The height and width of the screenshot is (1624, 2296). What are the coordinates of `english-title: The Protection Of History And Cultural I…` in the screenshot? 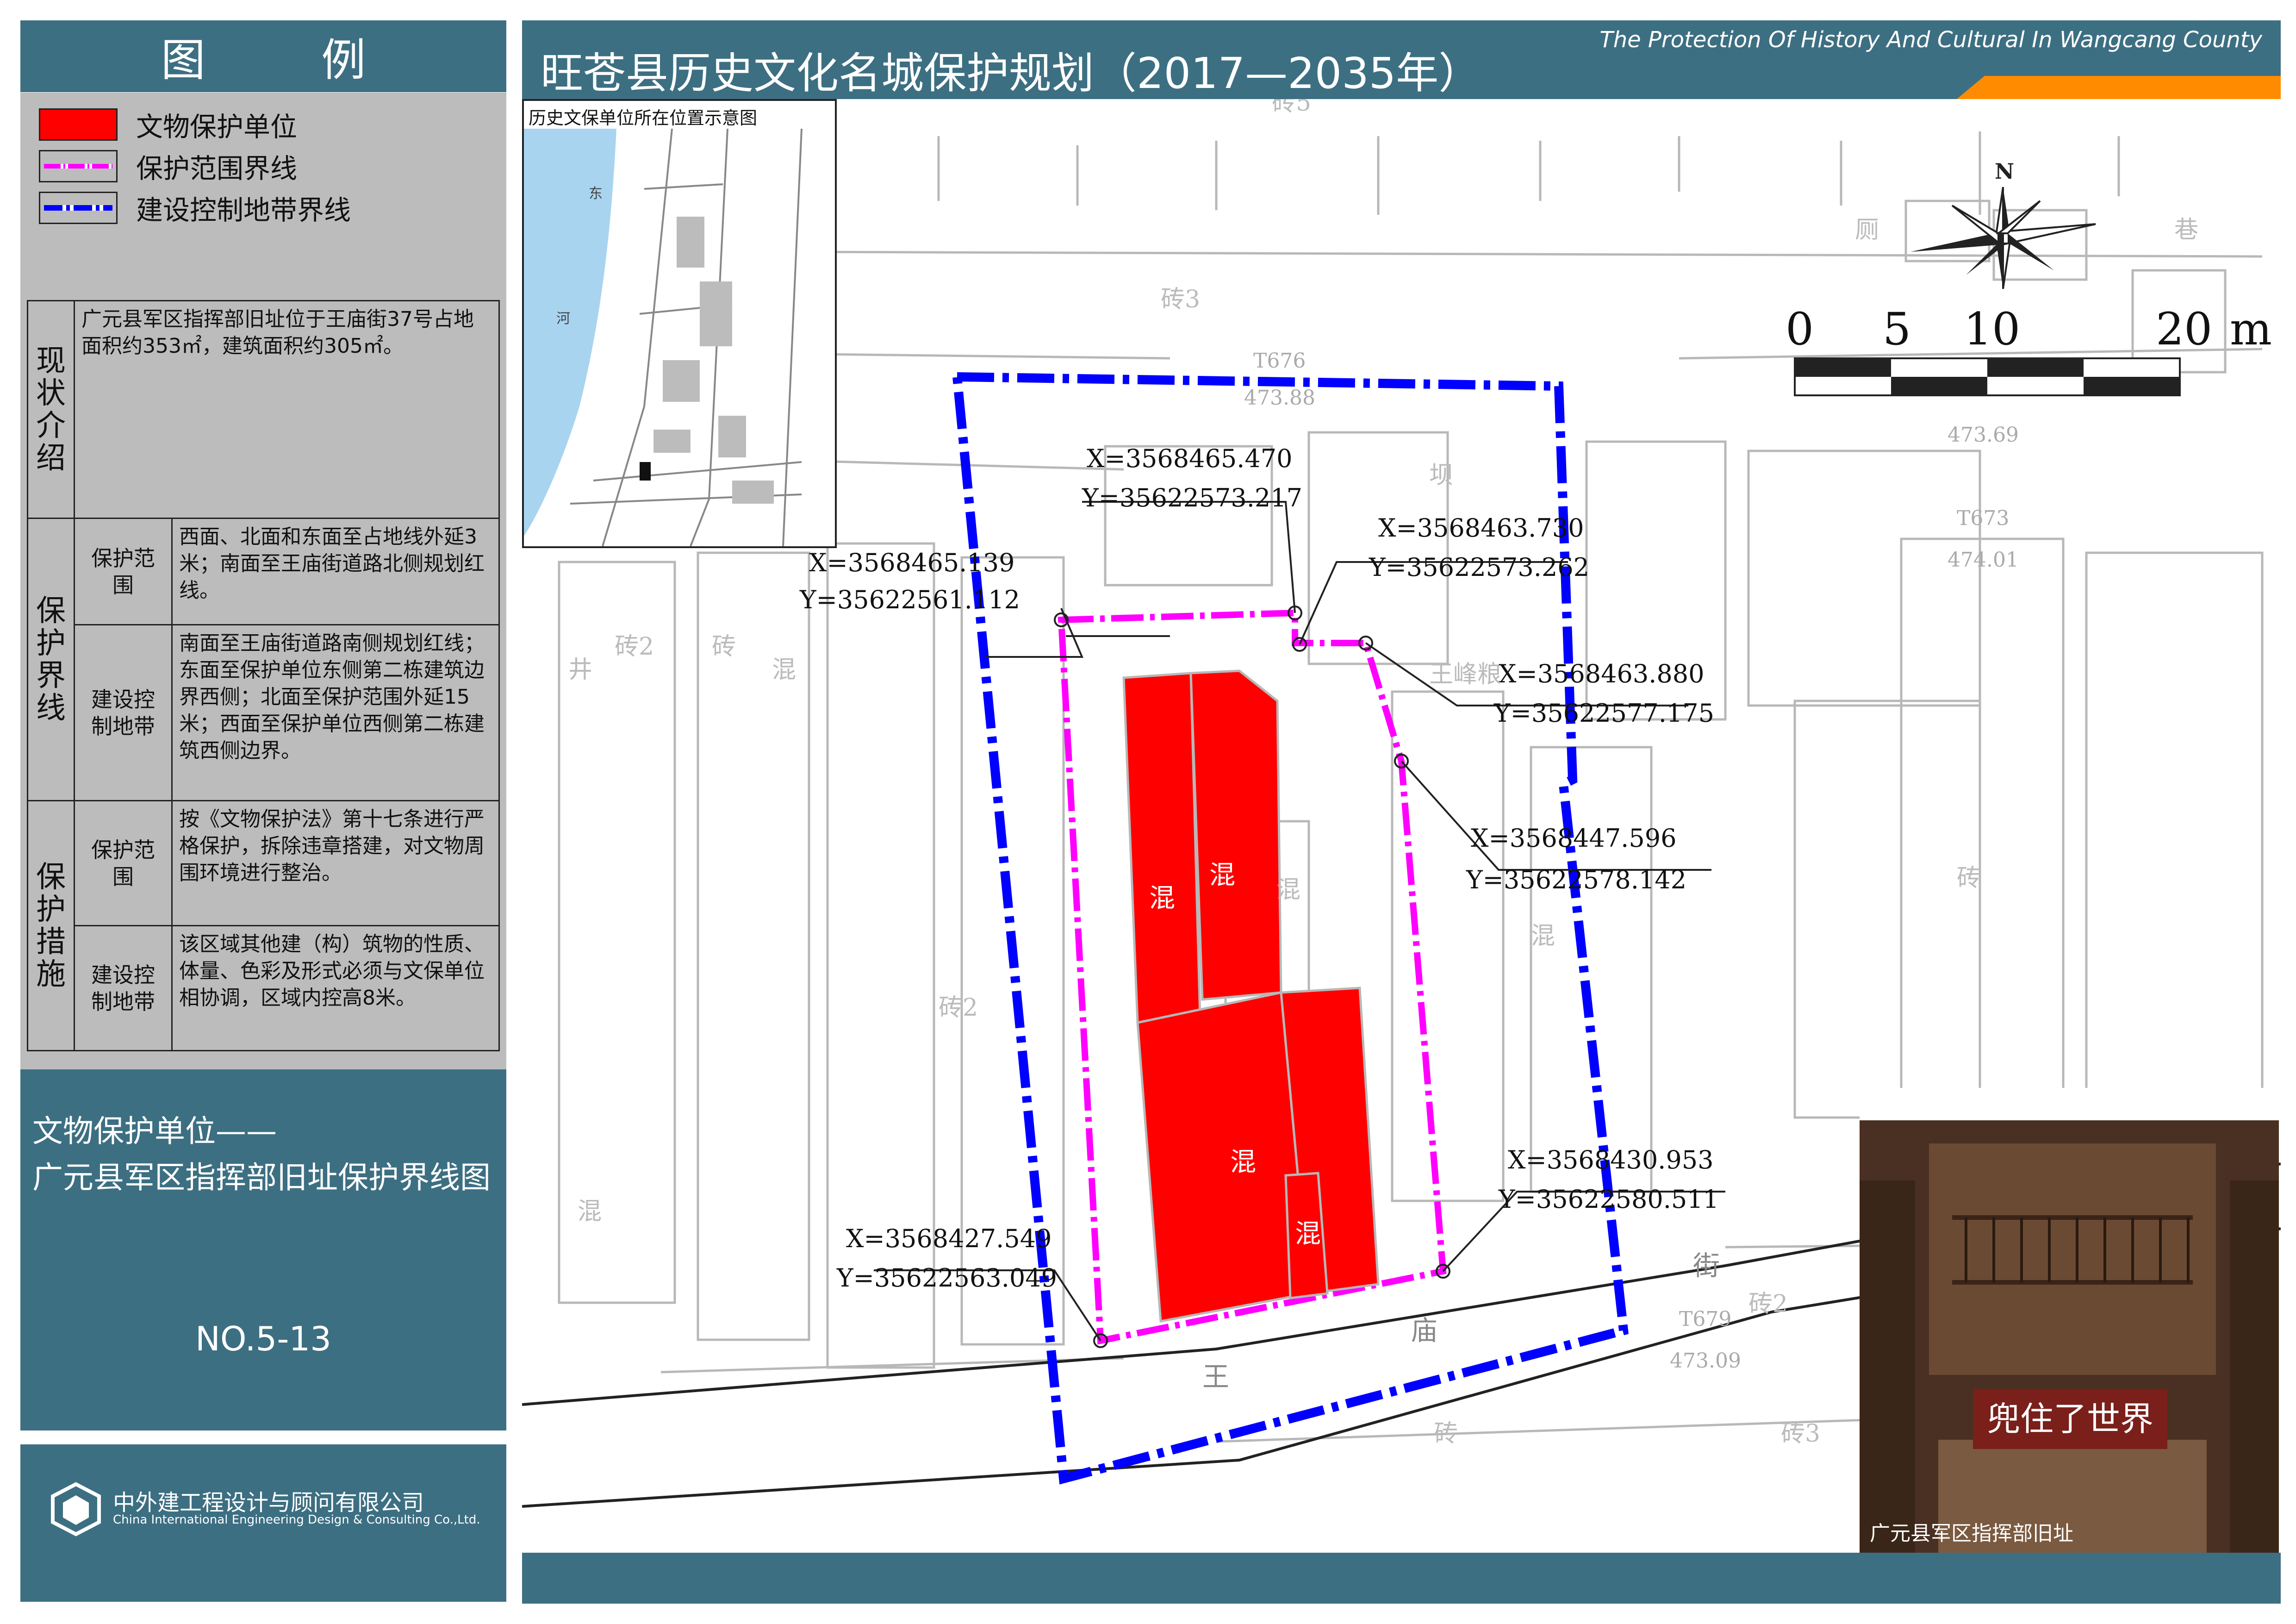 It's located at (1930, 40).